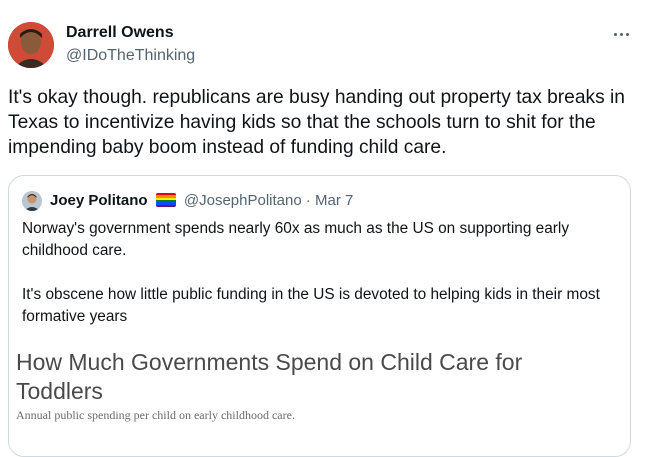 The width and height of the screenshot is (650, 457). I want to click on quoted-date: Mar 7, so click(334, 200).